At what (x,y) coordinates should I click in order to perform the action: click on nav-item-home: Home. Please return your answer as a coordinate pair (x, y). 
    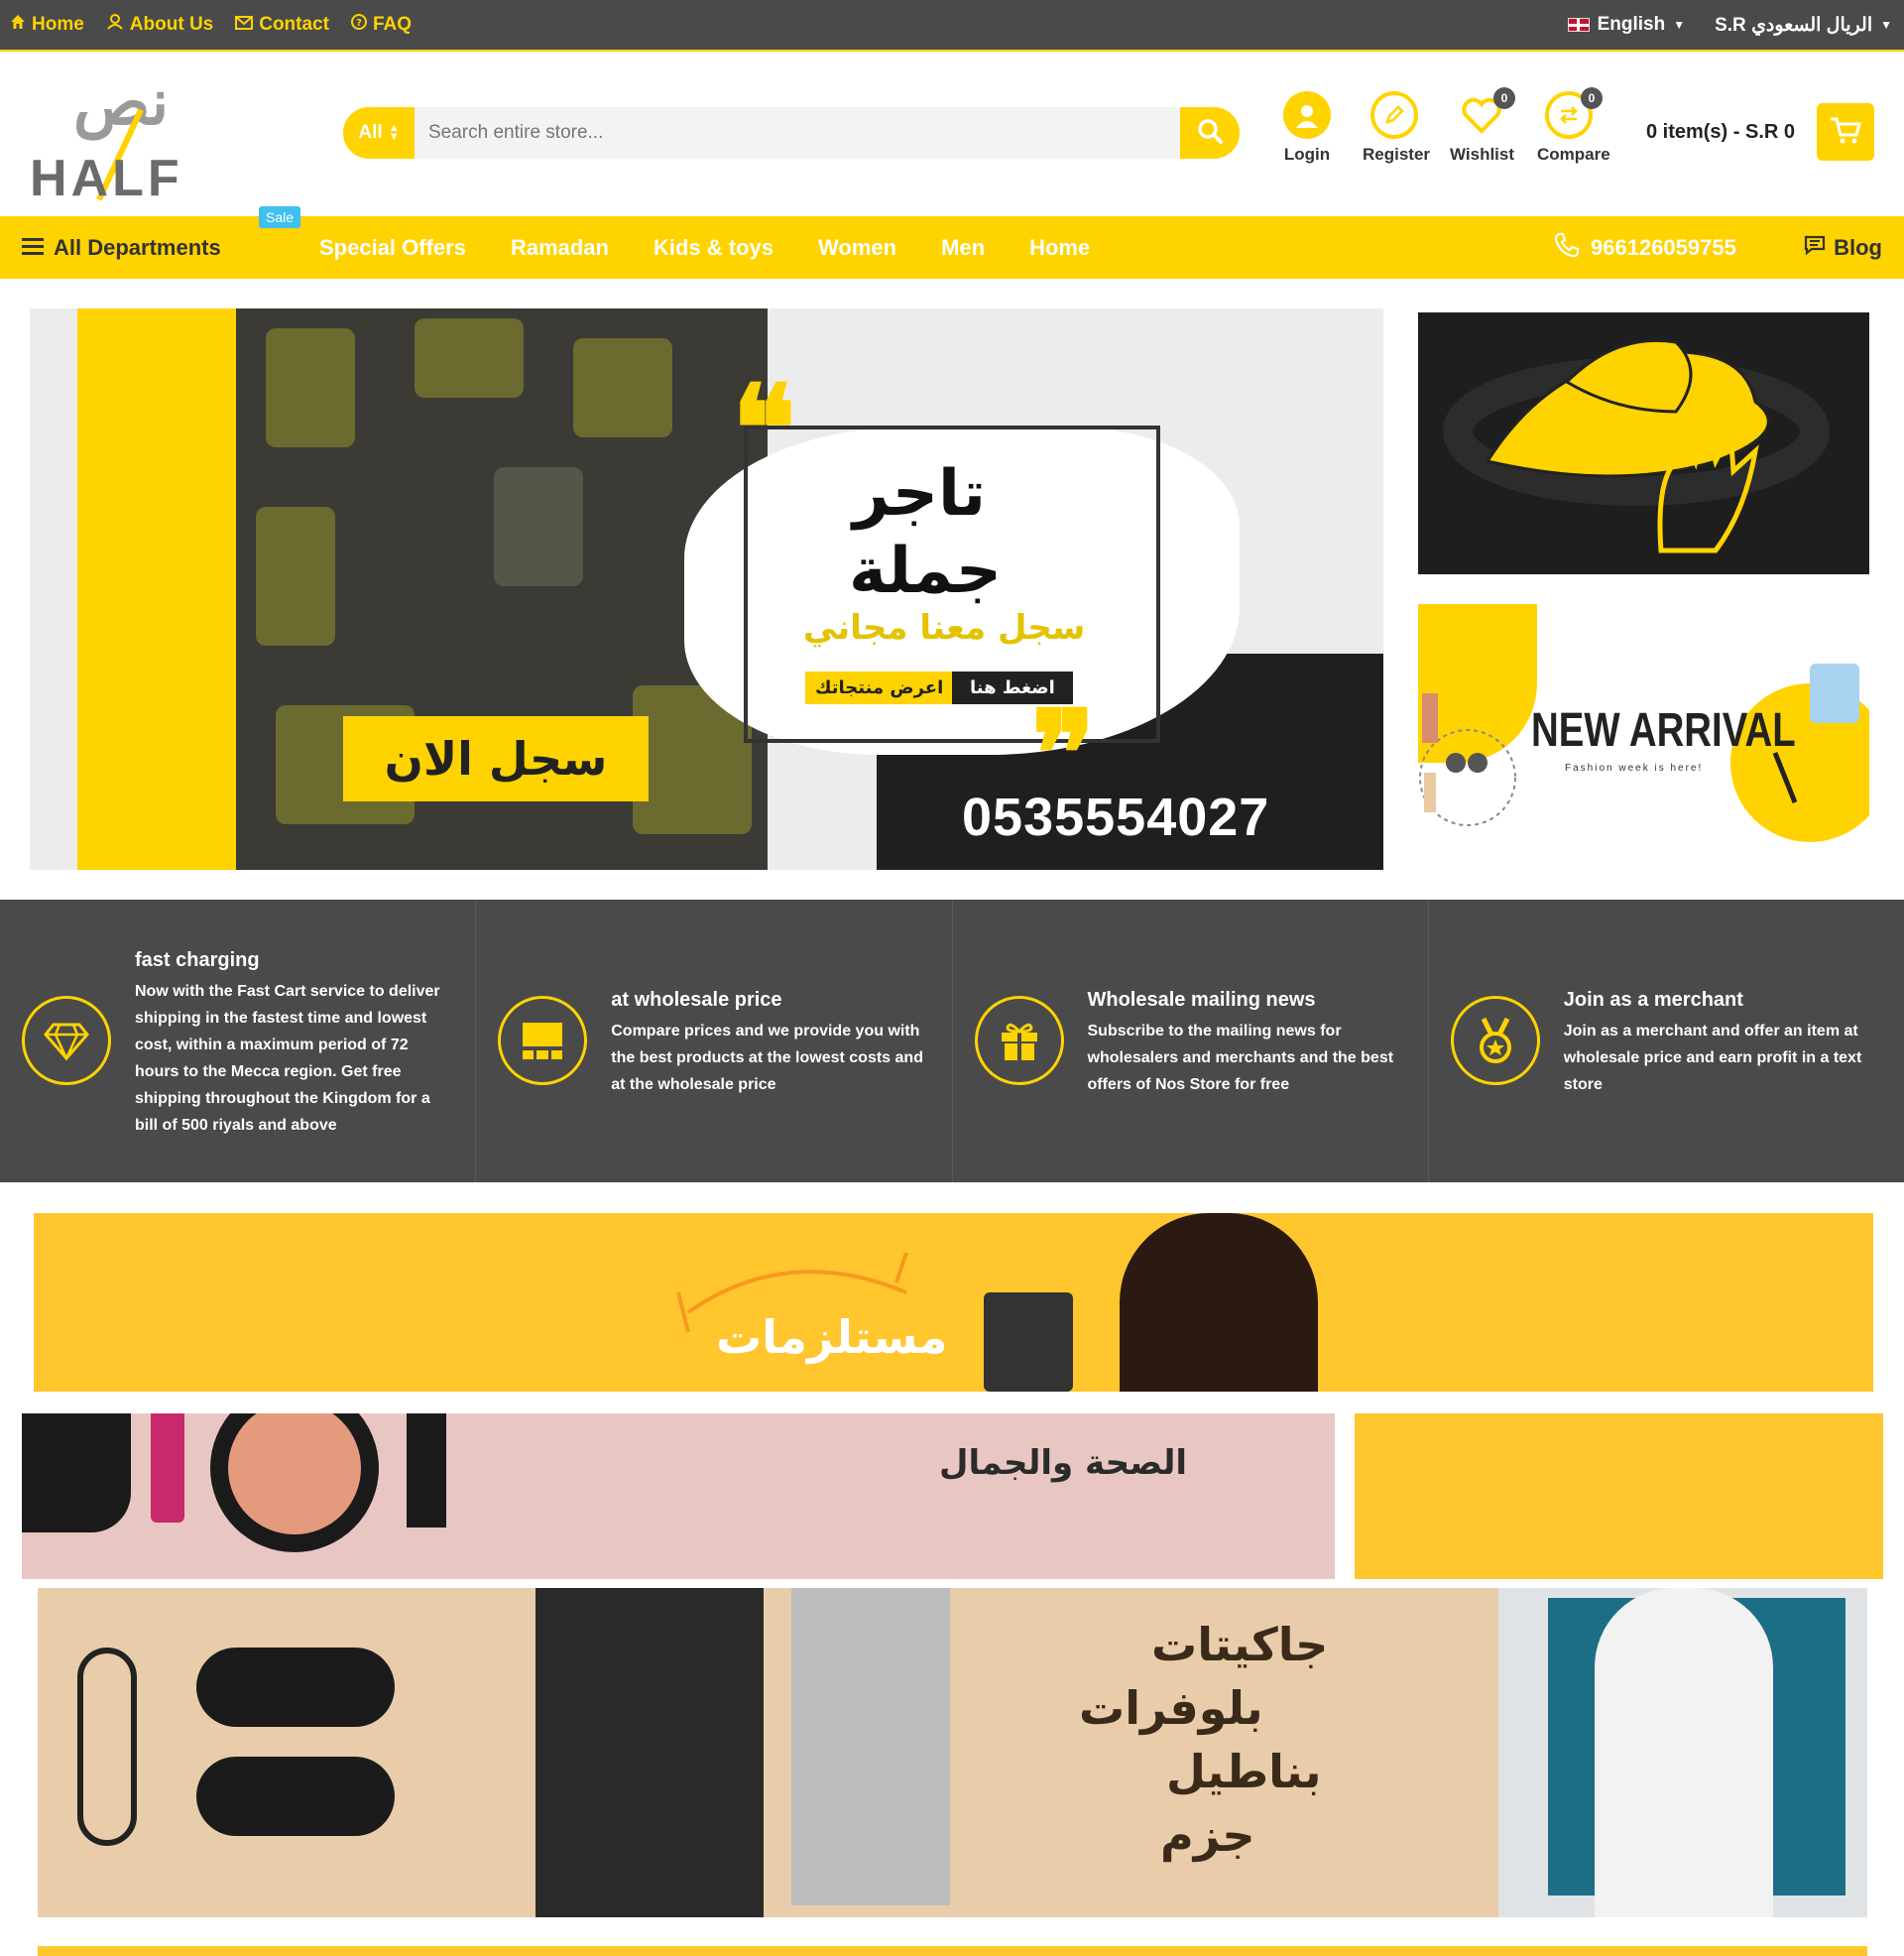
    Looking at the image, I should click on (1059, 248).